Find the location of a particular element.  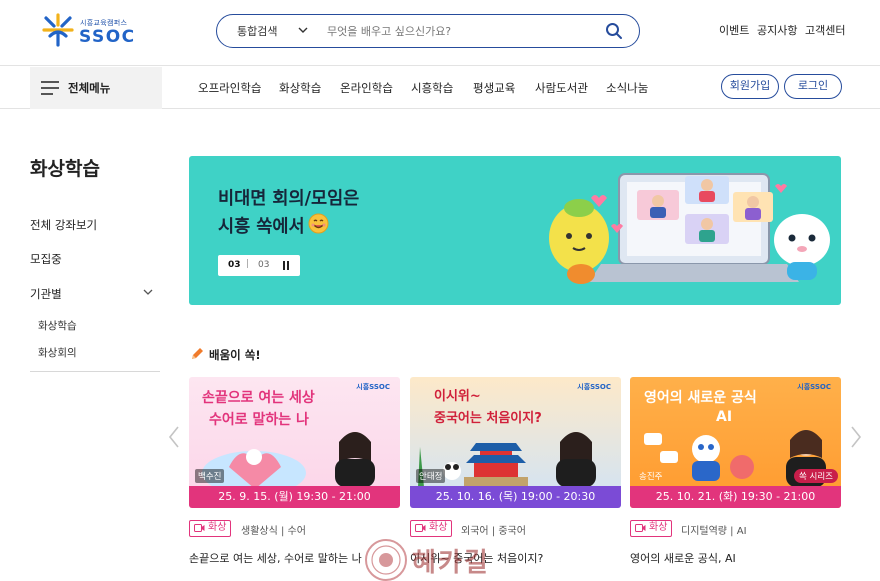

pager-current: 03 is located at coordinates (234, 265).